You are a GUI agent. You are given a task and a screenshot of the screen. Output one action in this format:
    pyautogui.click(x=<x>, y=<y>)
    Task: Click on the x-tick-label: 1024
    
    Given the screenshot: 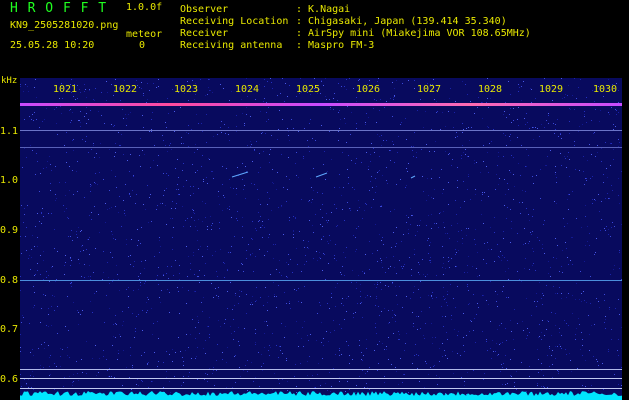 What is the action you would take?
    pyautogui.click(x=247, y=89)
    